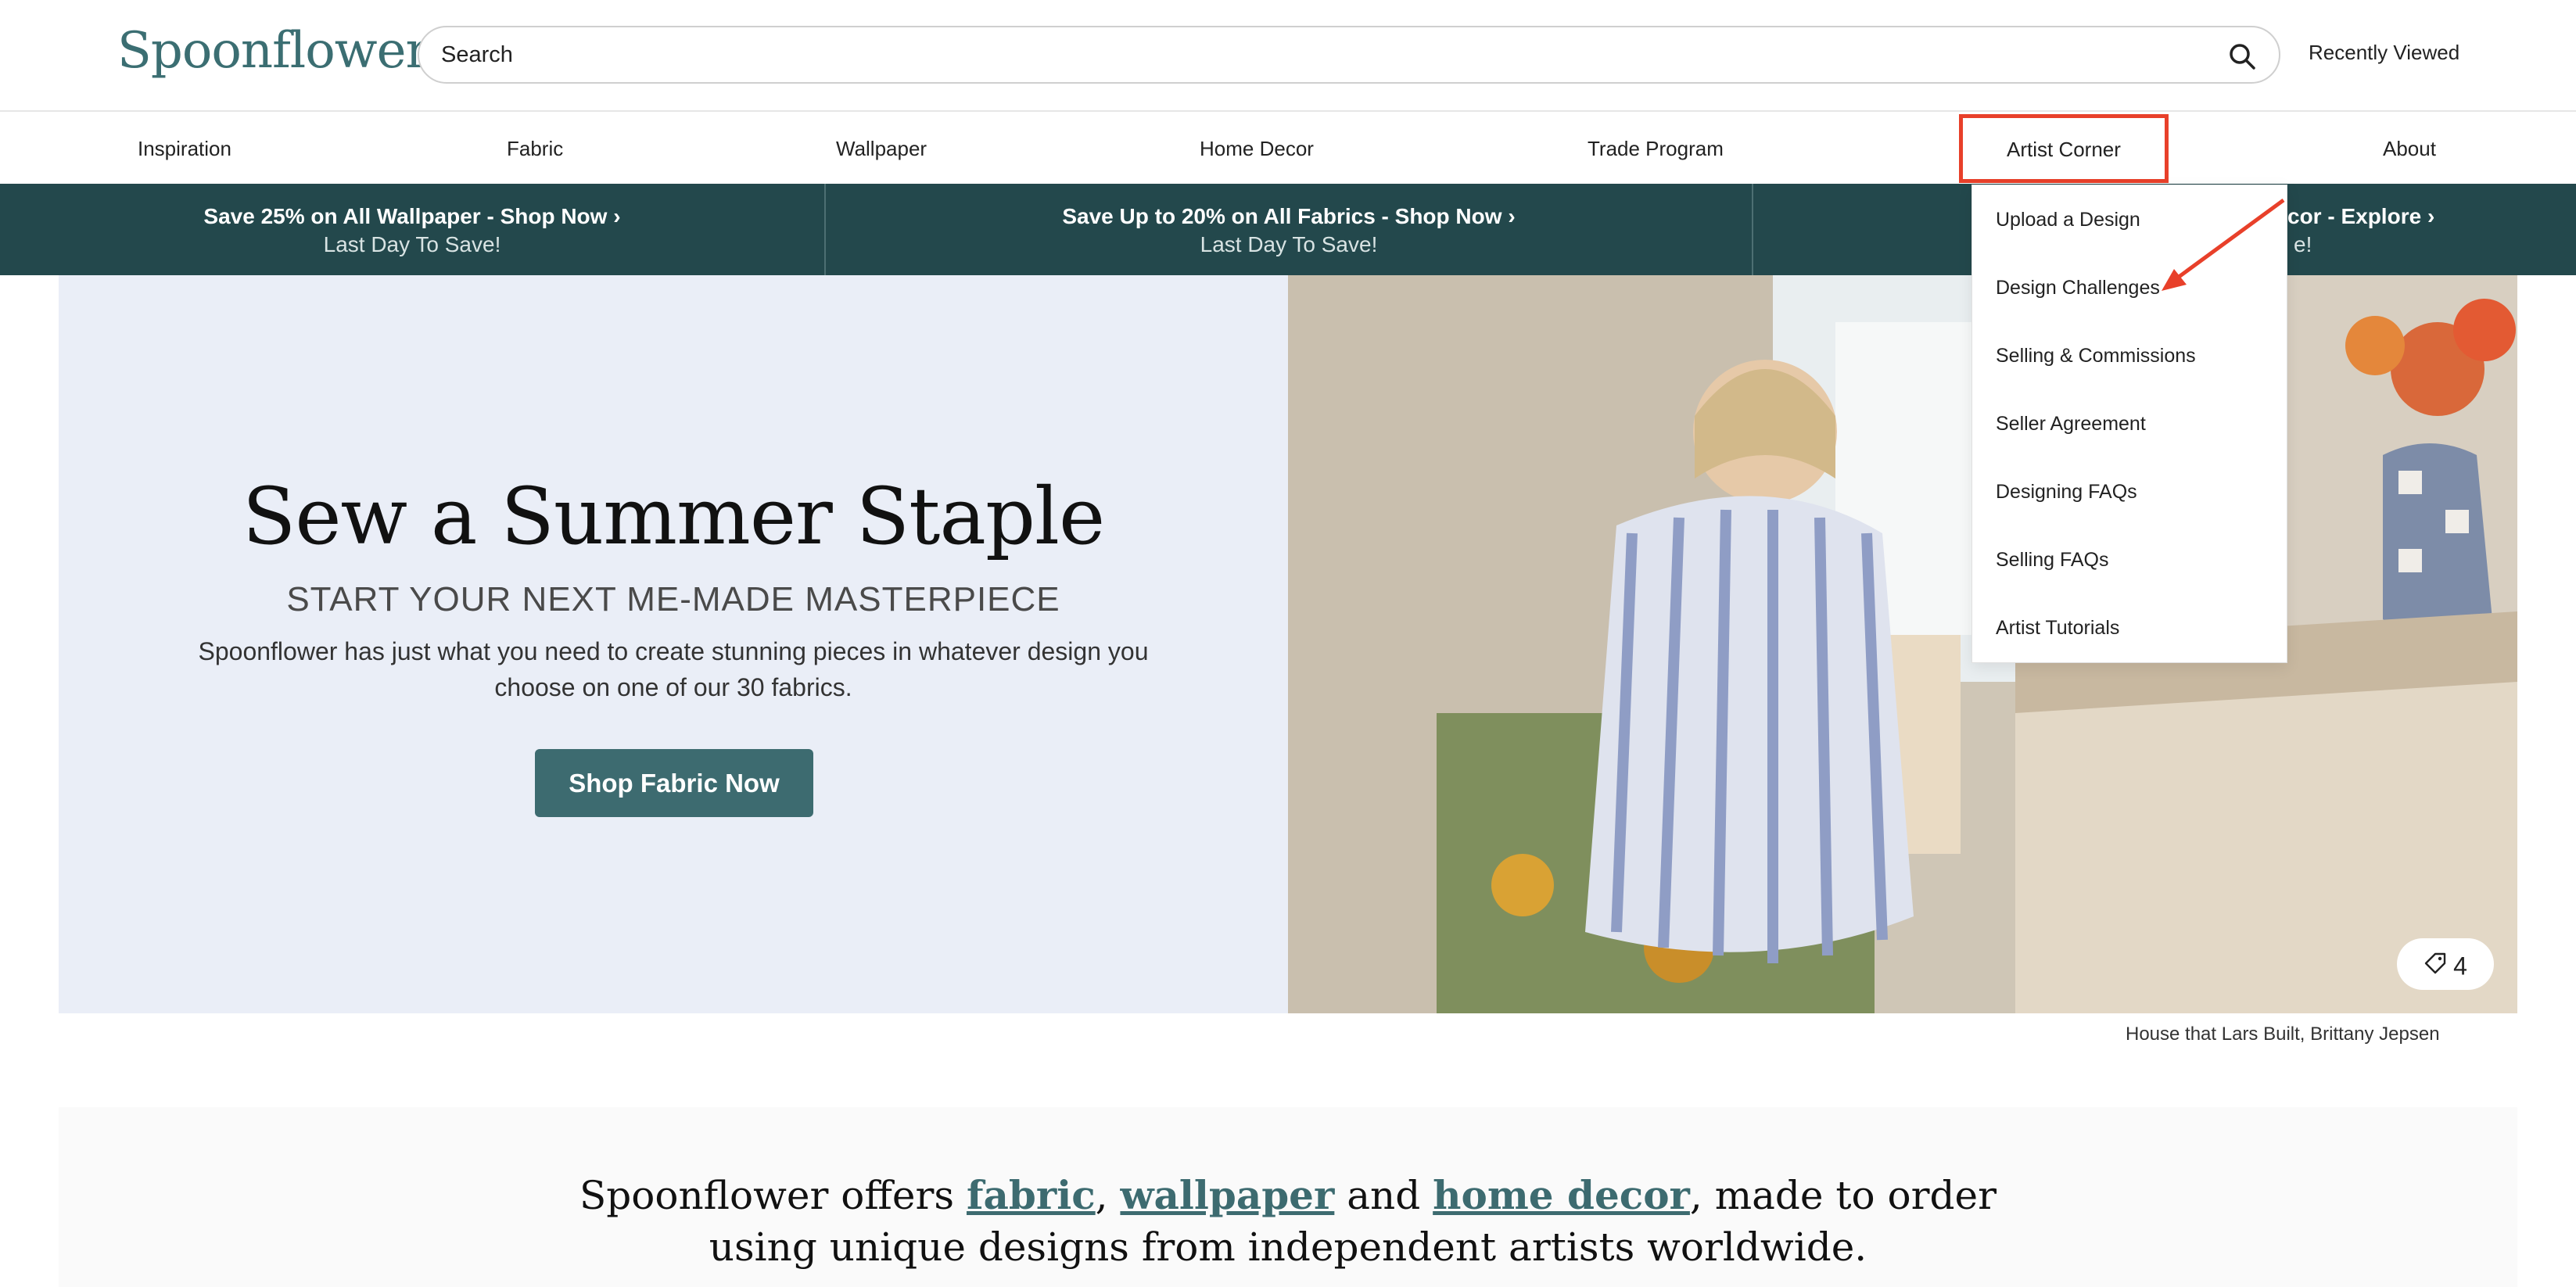 The width and height of the screenshot is (2576, 1287). Describe the element at coordinates (2354, 216) in the screenshot. I see `promo-home-decor-title: cor - Explore` at that location.